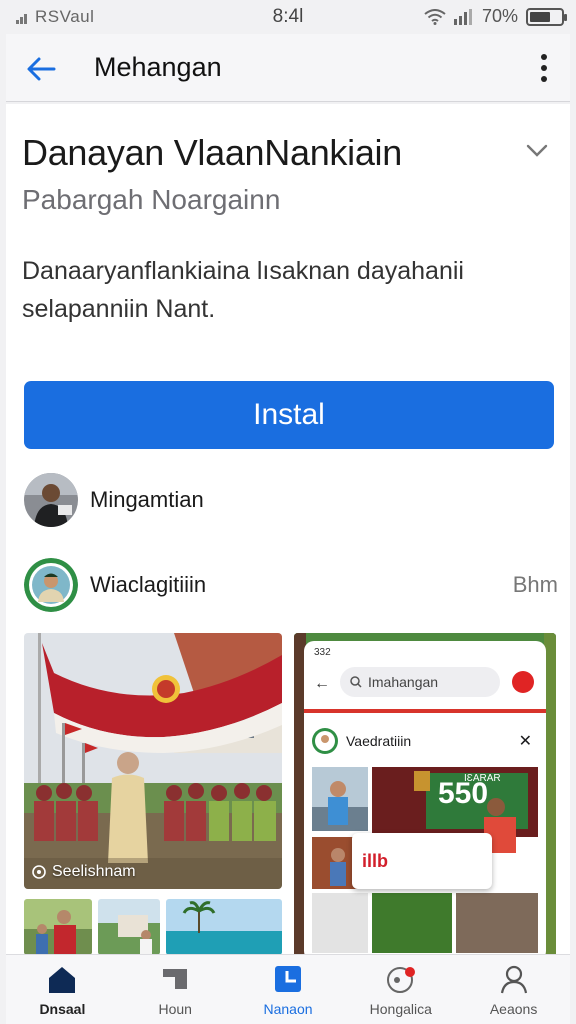 The width and height of the screenshot is (576, 1024). I want to click on nav-item-chat: Hongalica, so click(400, 989).